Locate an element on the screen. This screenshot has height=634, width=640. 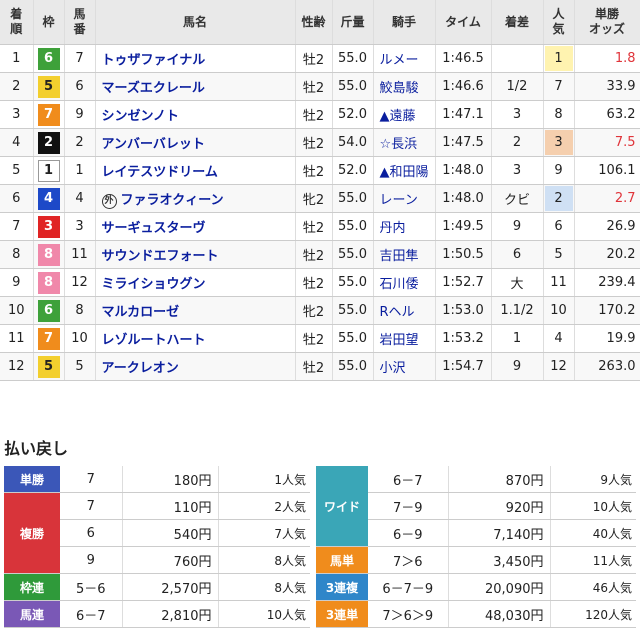
weight-cell: 54.0 is located at coordinates (353, 142).